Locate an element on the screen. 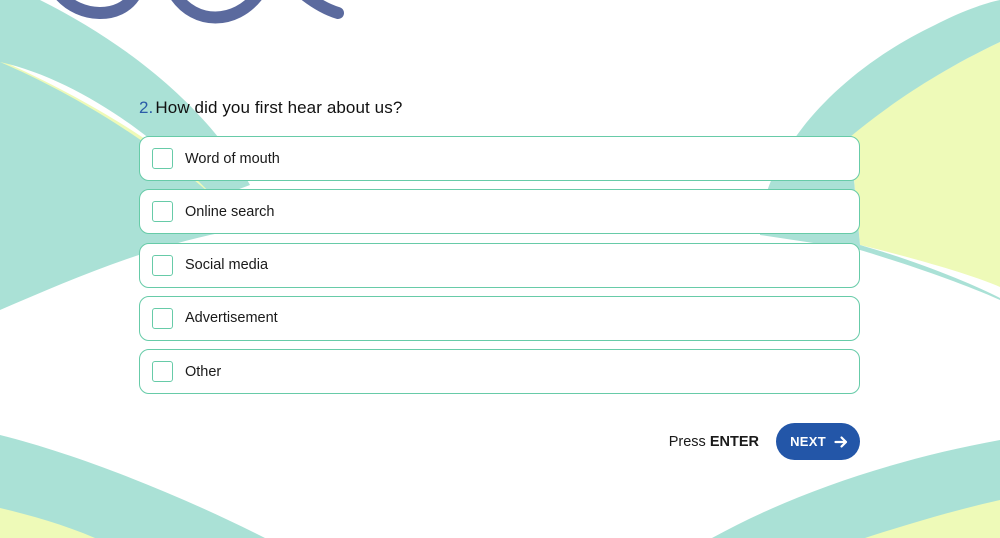  option-online-search: Online search is located at coordinates (499, 212).